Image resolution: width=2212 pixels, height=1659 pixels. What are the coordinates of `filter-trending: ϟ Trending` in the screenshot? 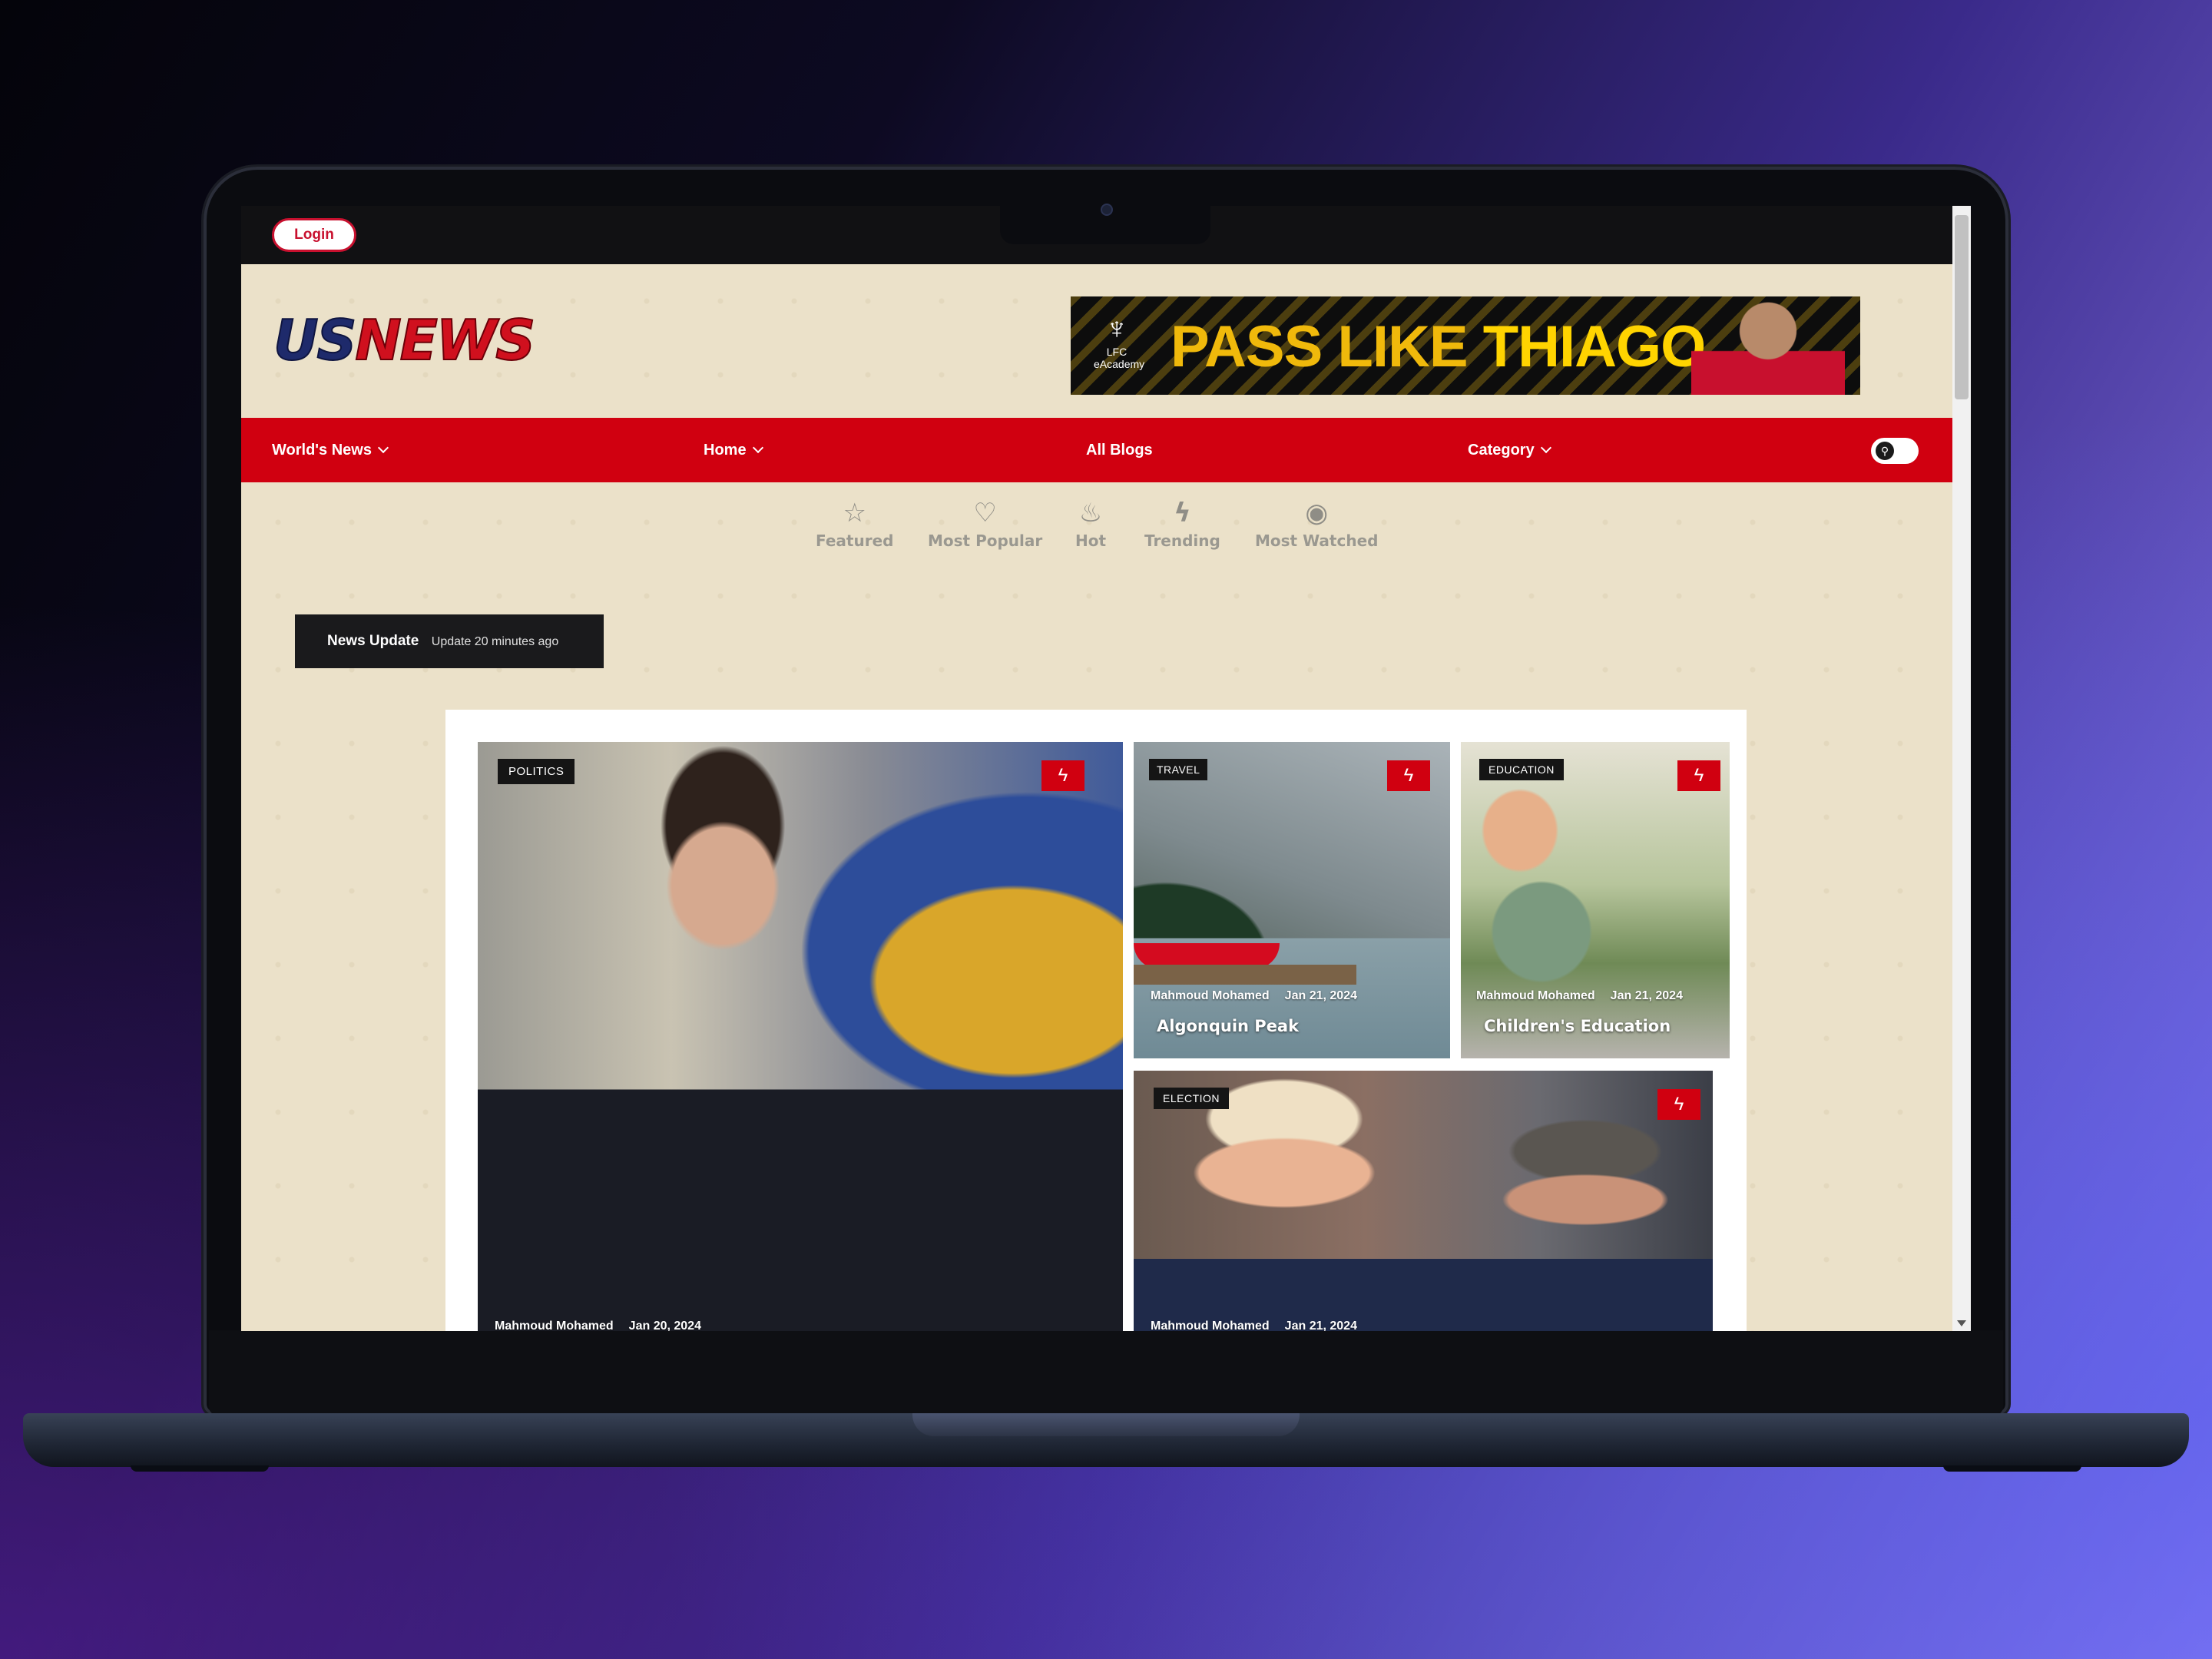 It's located at (1182, 524).